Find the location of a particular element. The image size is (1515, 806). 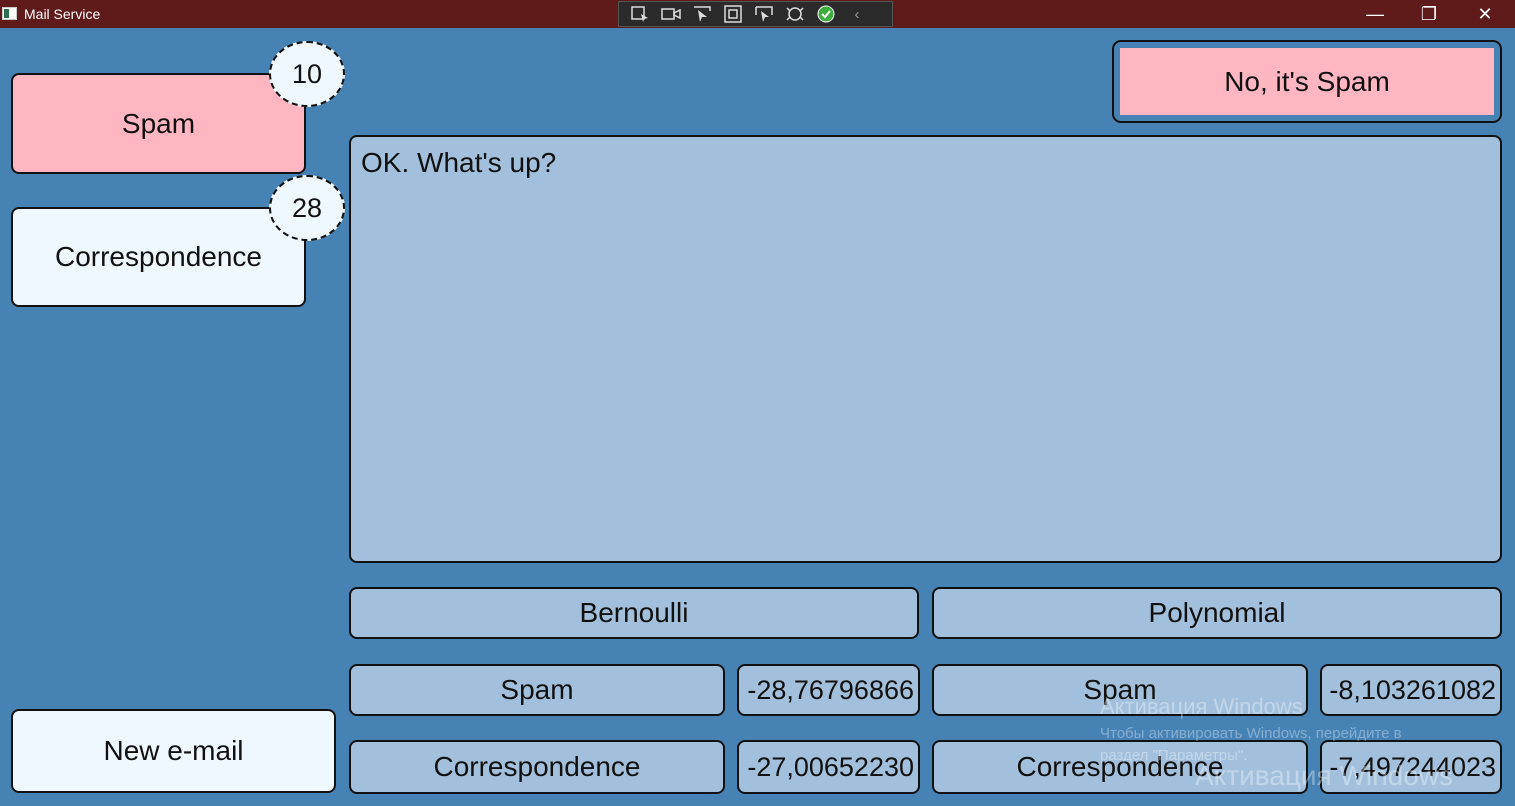

folder-spam-button: Spam is located at coordinates (158, 123).